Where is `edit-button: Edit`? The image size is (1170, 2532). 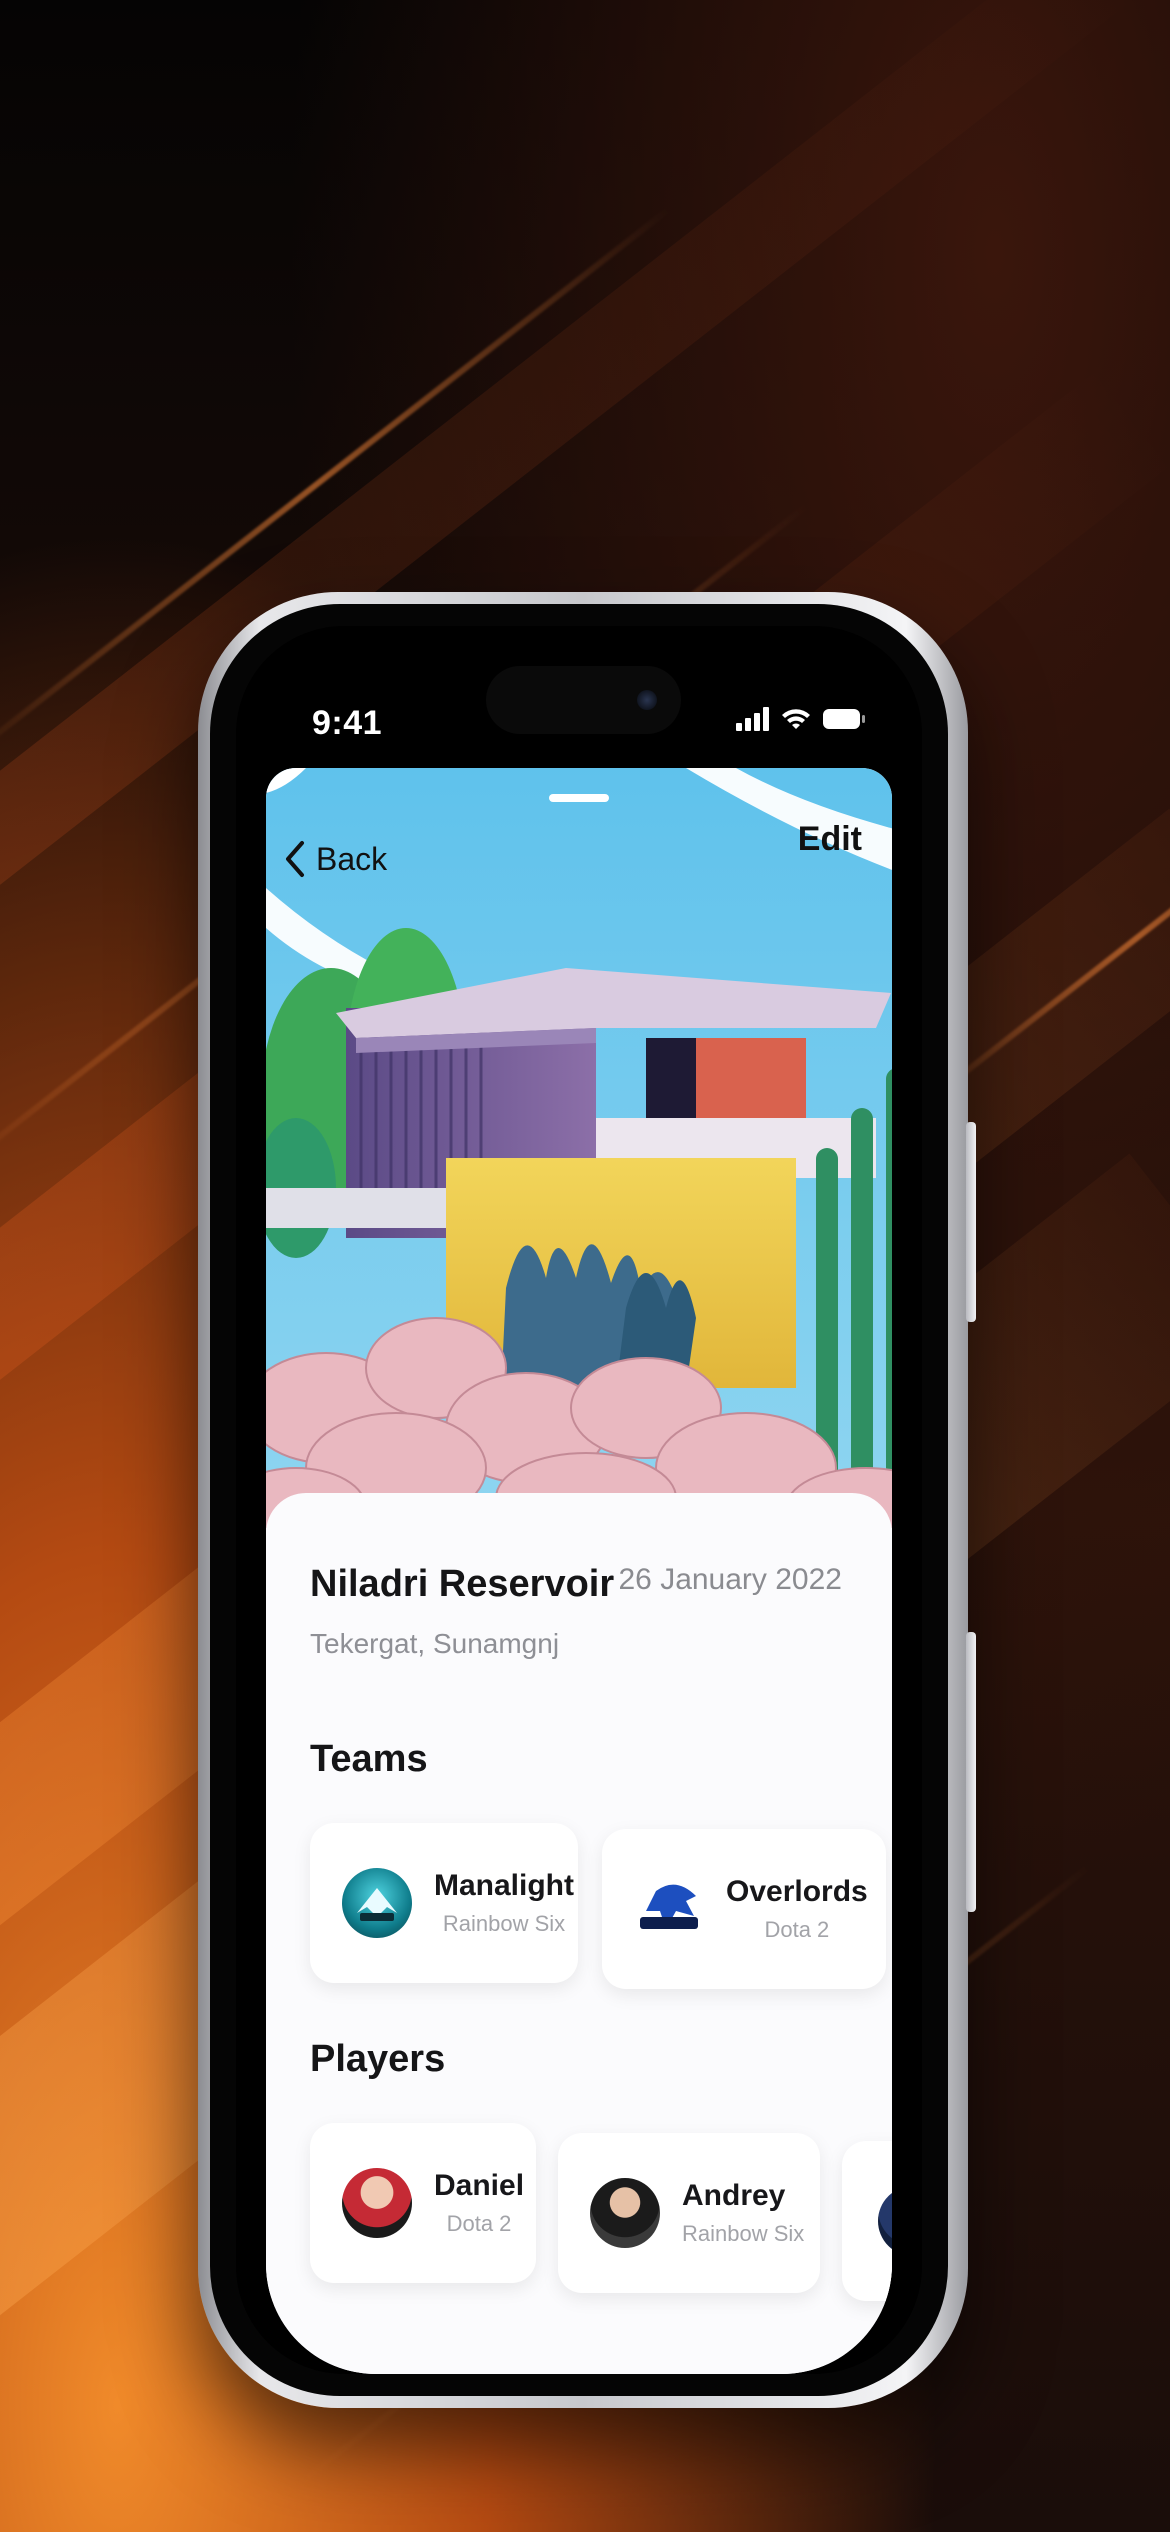
edit-button: Edit is located at coordinates (830, 839).